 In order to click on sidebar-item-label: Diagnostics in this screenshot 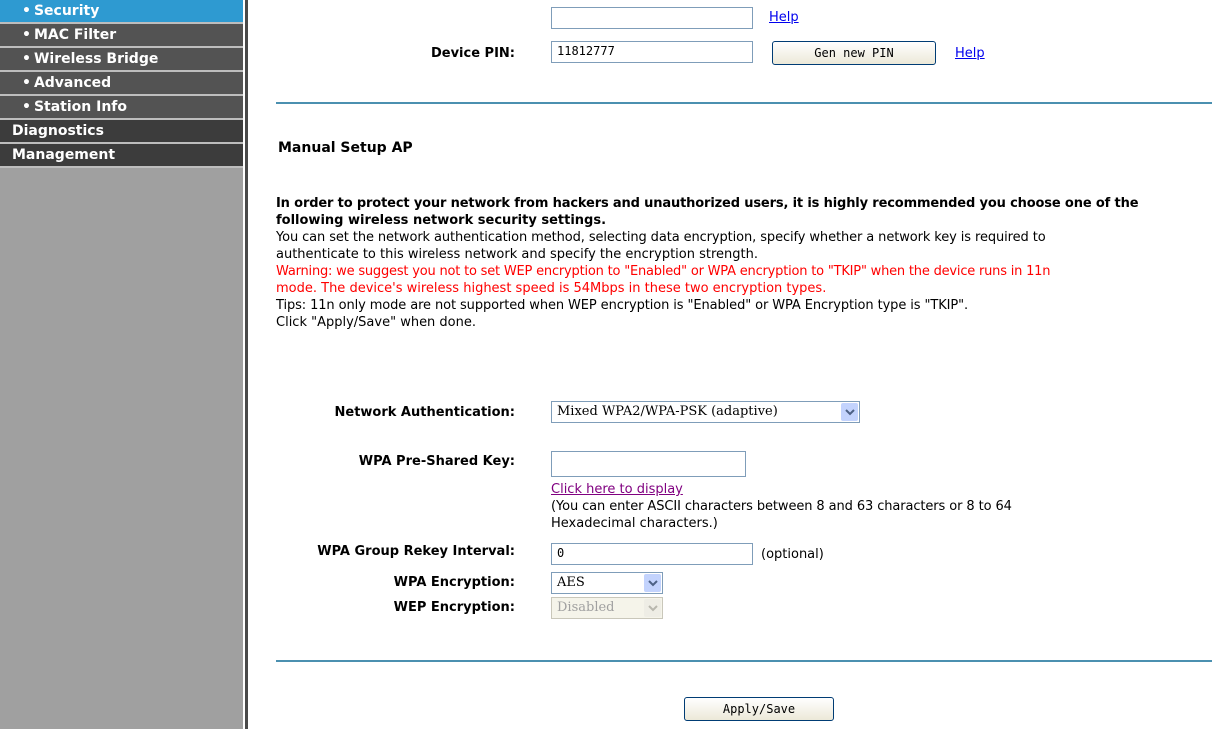, I will do `click(58, 131)`.